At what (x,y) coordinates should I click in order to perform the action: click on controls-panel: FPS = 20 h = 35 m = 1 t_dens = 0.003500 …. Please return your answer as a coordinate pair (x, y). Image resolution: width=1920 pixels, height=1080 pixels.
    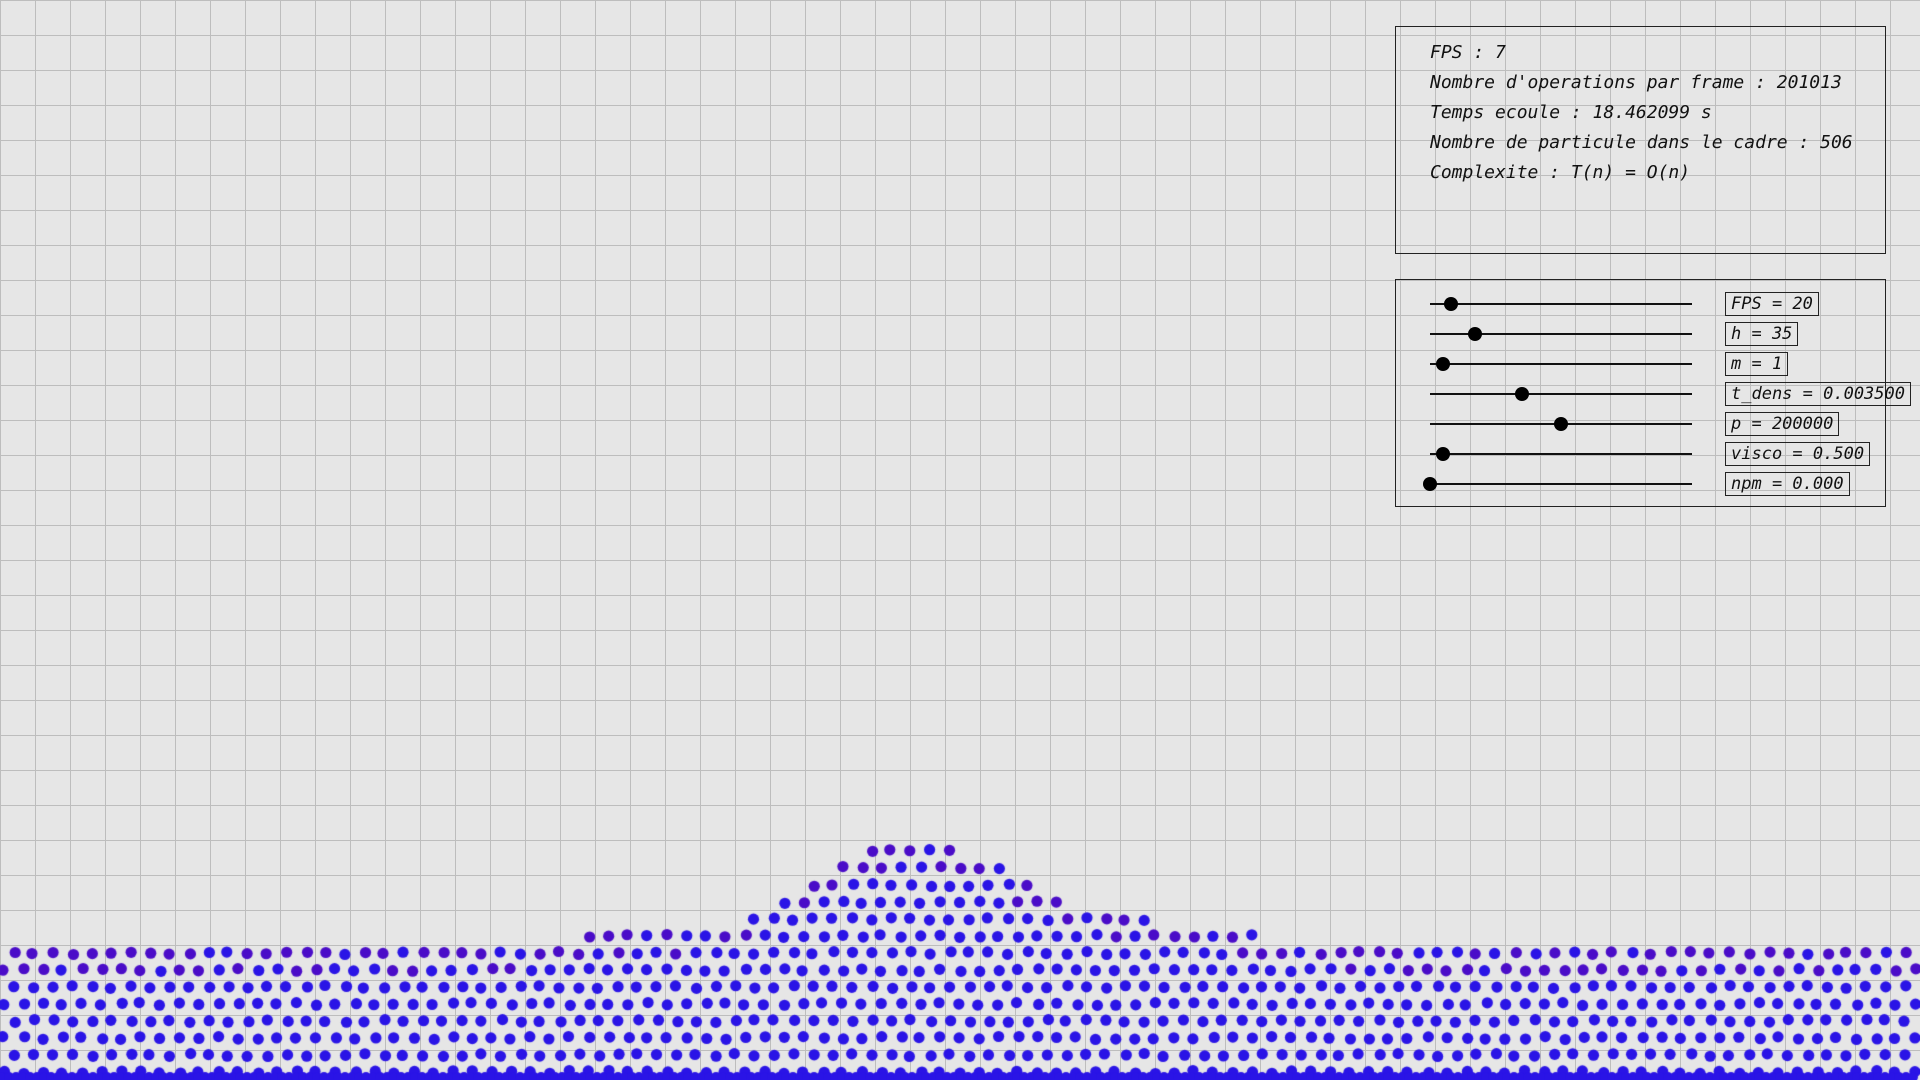
    Looking at the image, I should click on (1653, 393).